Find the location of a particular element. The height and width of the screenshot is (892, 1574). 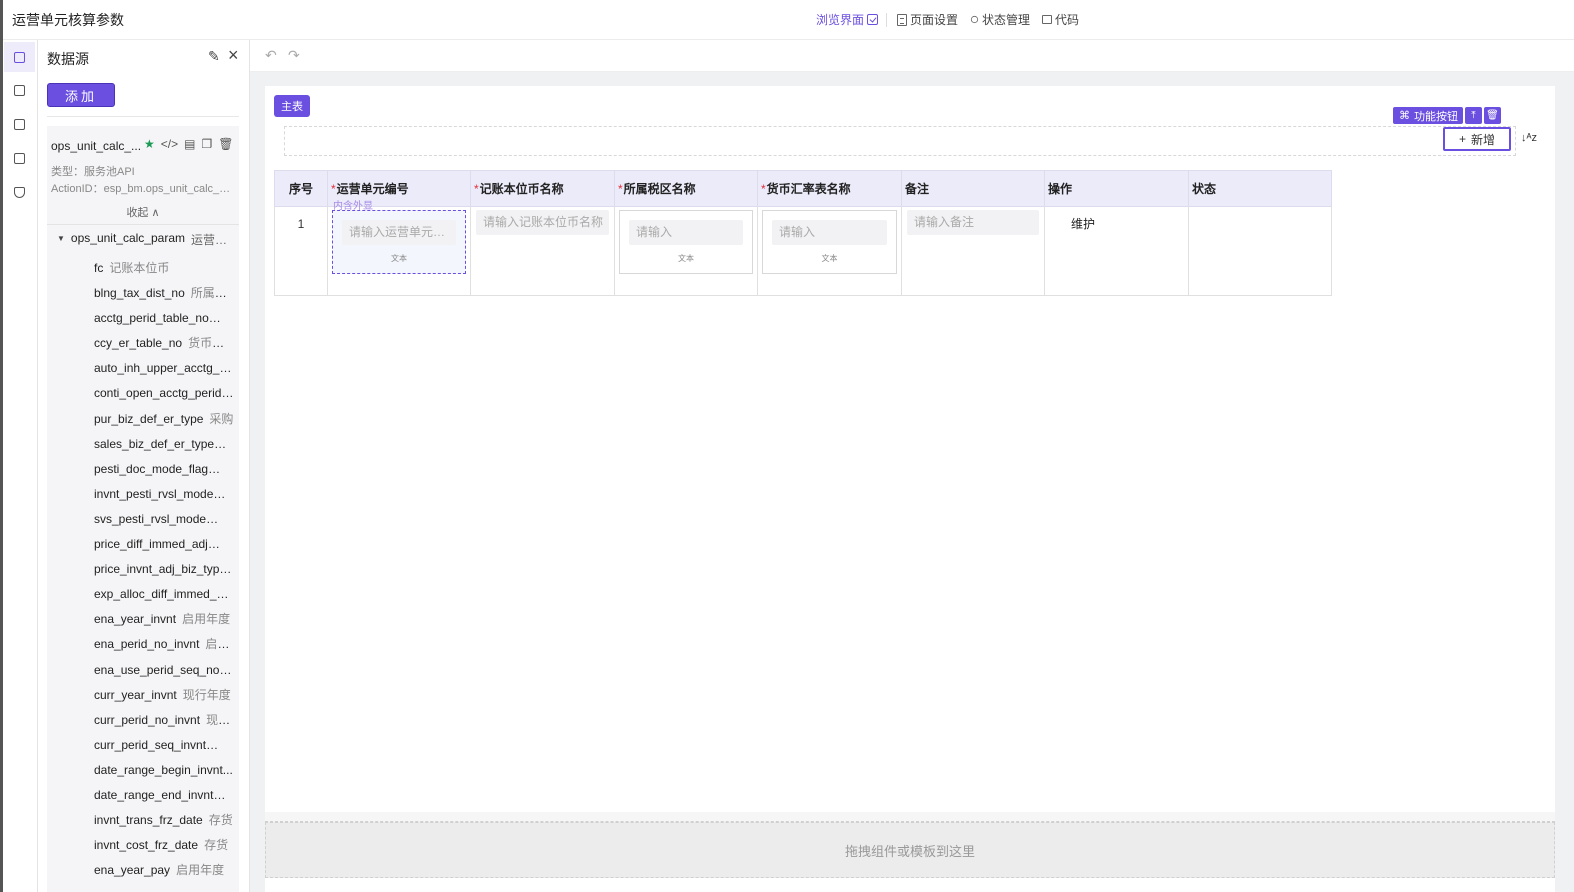

field-item: invnt_pesti_rvsl_mode存货 is located at coordinates (164, 494).